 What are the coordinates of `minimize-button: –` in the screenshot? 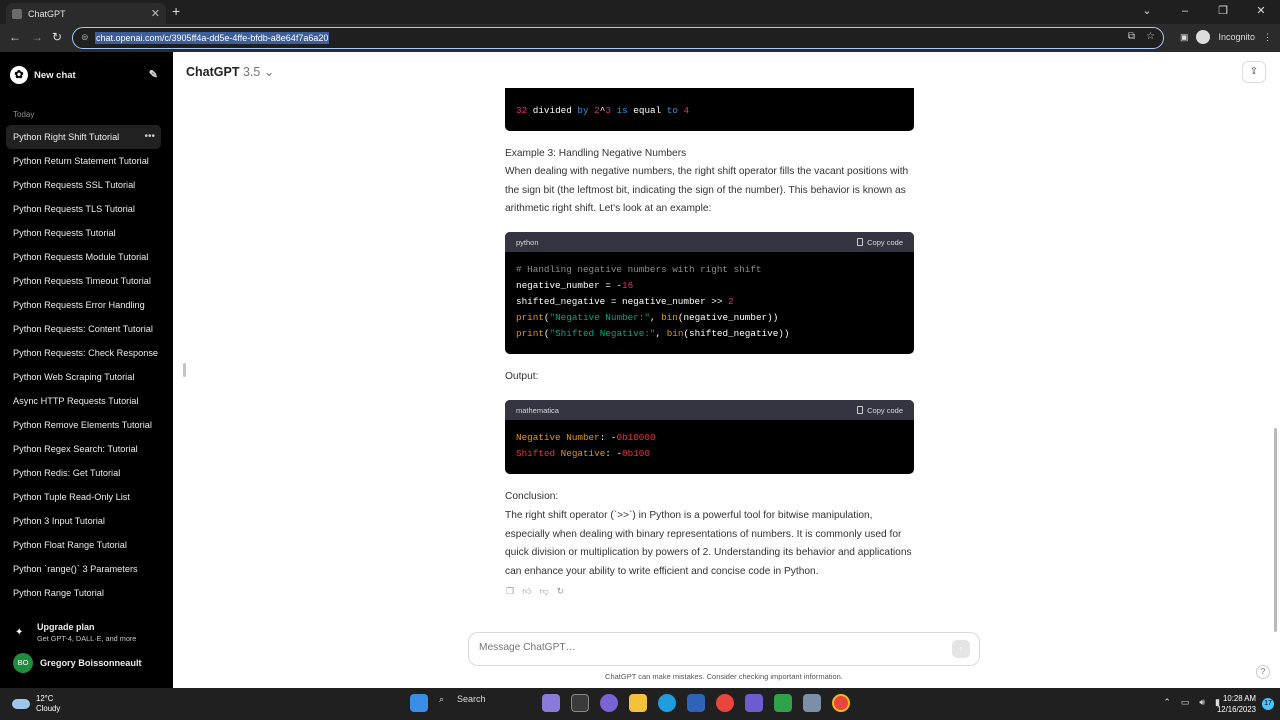 It's located at (1185, 12).